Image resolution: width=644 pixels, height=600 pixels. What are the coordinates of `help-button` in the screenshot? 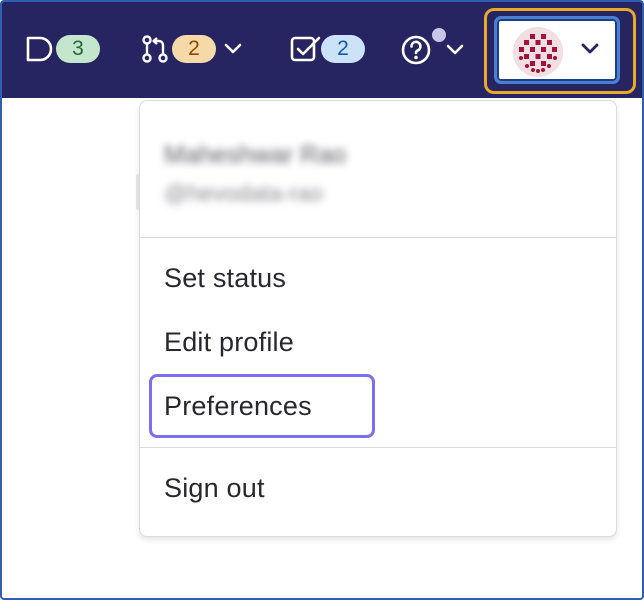 It's located at (432, 50).